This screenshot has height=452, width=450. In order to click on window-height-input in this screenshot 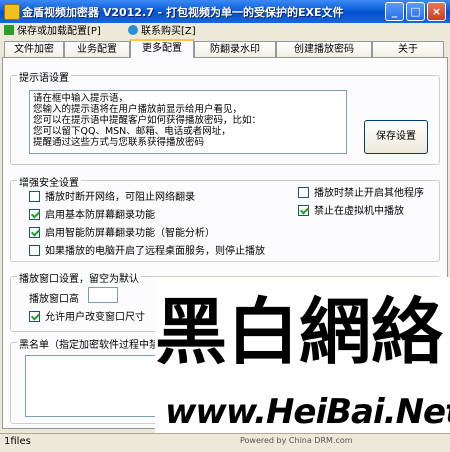, I will do `click(103, 295)`.